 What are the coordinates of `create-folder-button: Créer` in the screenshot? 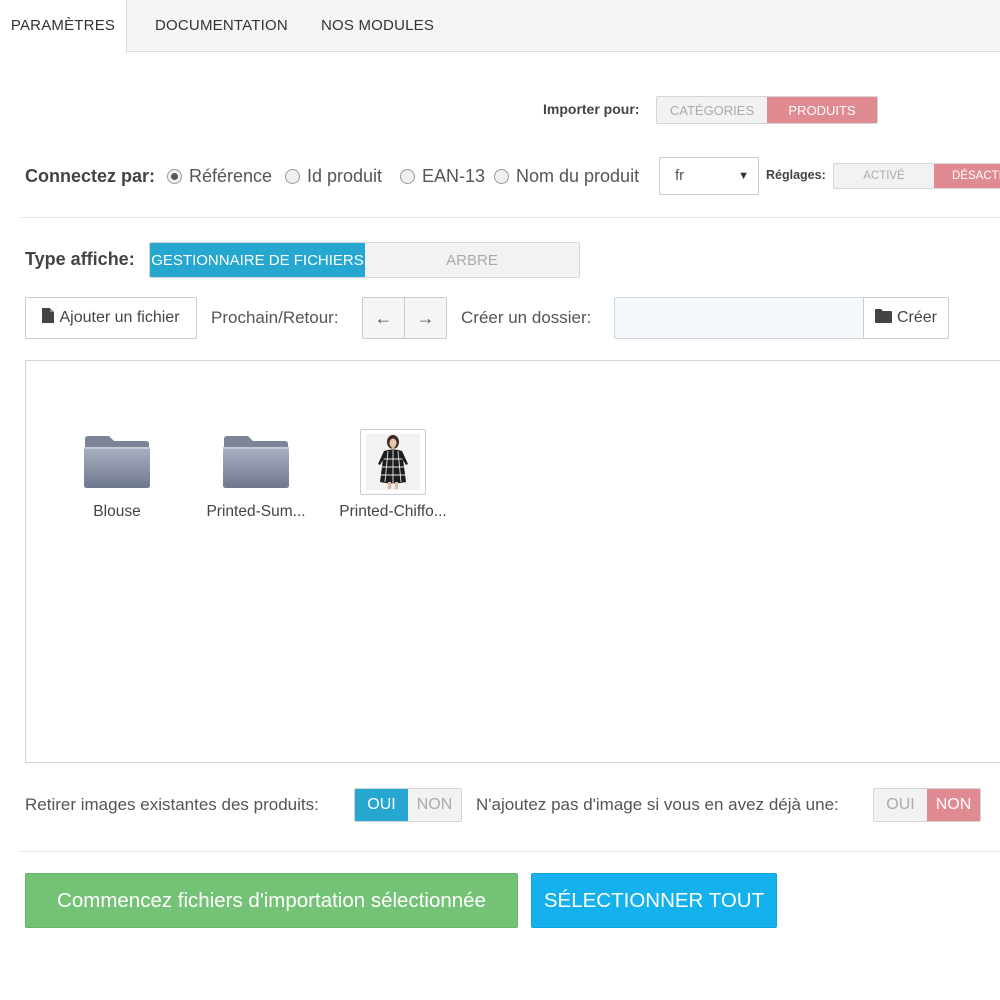 It's located at (906, 318).